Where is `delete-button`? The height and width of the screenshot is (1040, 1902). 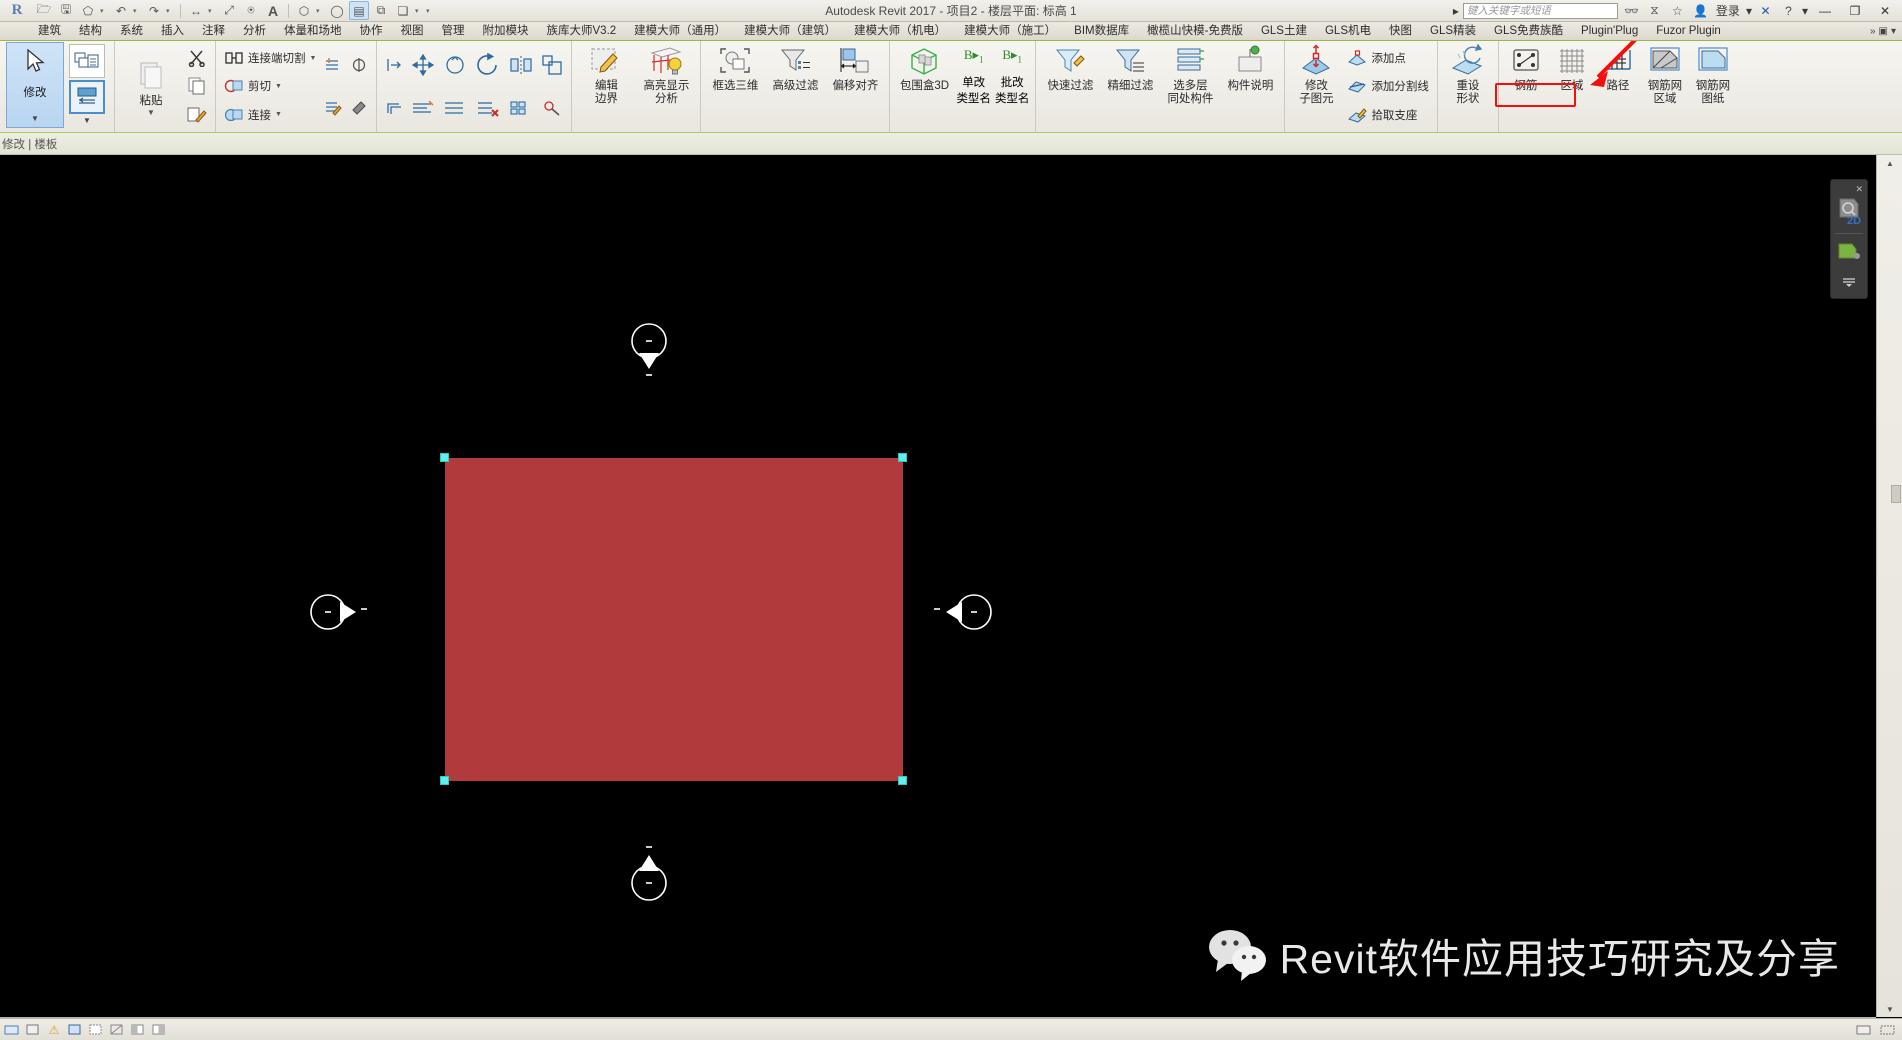
delete-button is located at coordinates (488, 107).